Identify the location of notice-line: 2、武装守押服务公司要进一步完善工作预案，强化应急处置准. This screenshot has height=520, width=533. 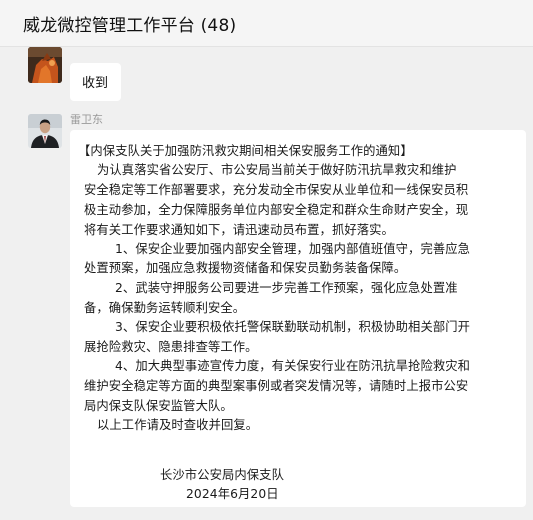
(286, 288).